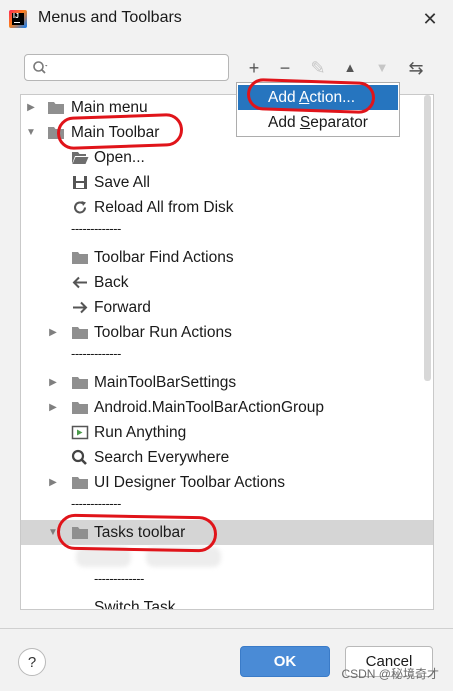  I want to click on add-button: +, so click(254, 68).